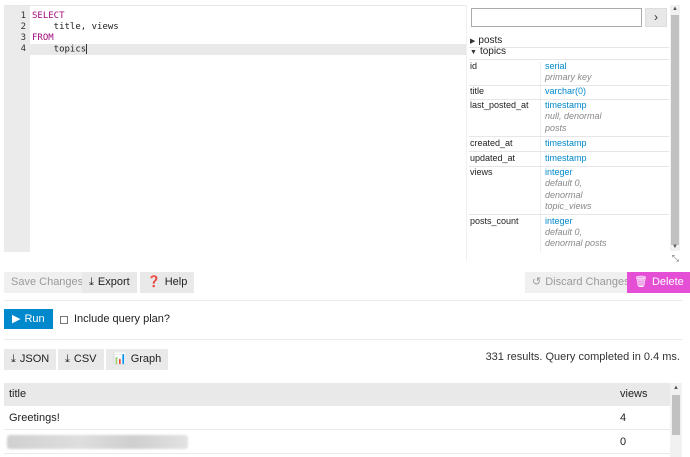 Image resolution: width=690 pixels, height=457 pixels. What do you see at coordinates (573, 116) in the screenshot?
I see `column-note: null, denormal` at bounding box center [573, 116].